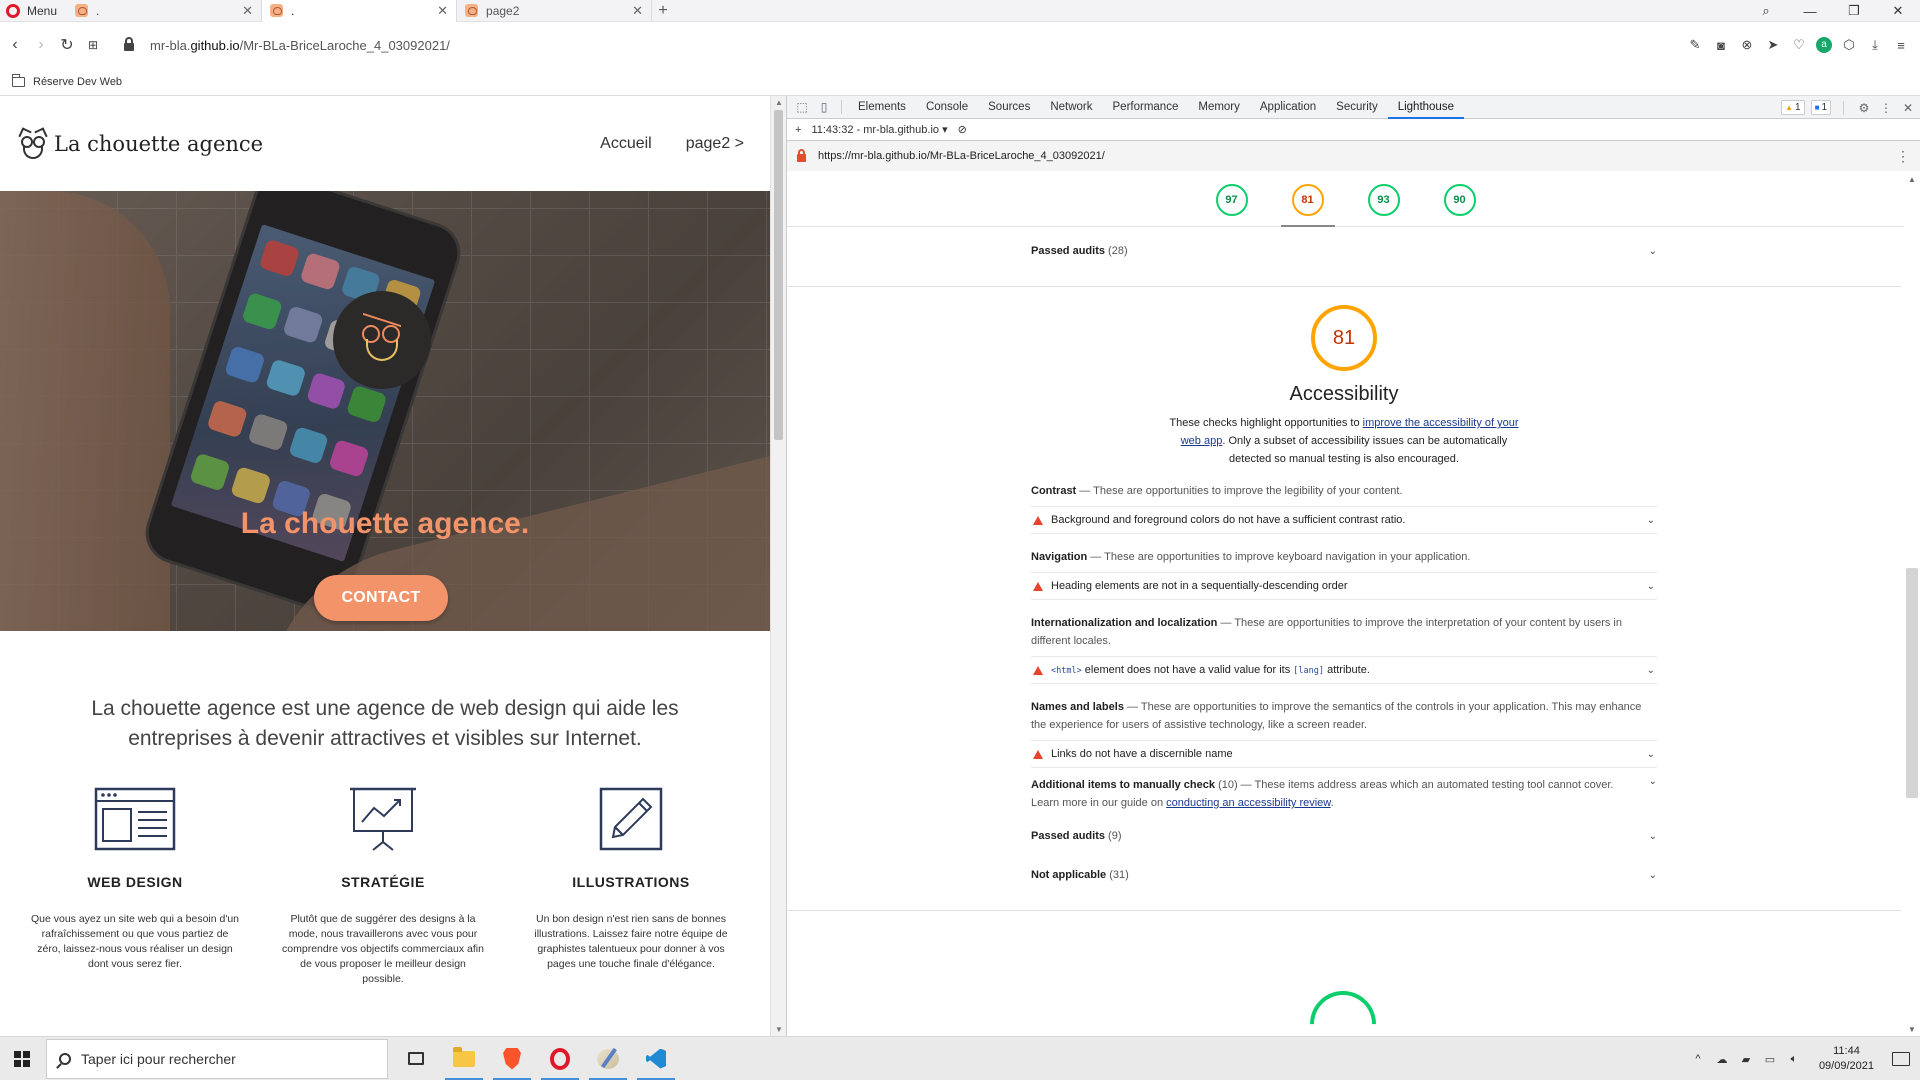 The width and height of the screenshot is (1920, 1080). Describe the element at coordinates (1794, 1059) in the screenshot. I see `volume-icon: 🔈︎` at that location.